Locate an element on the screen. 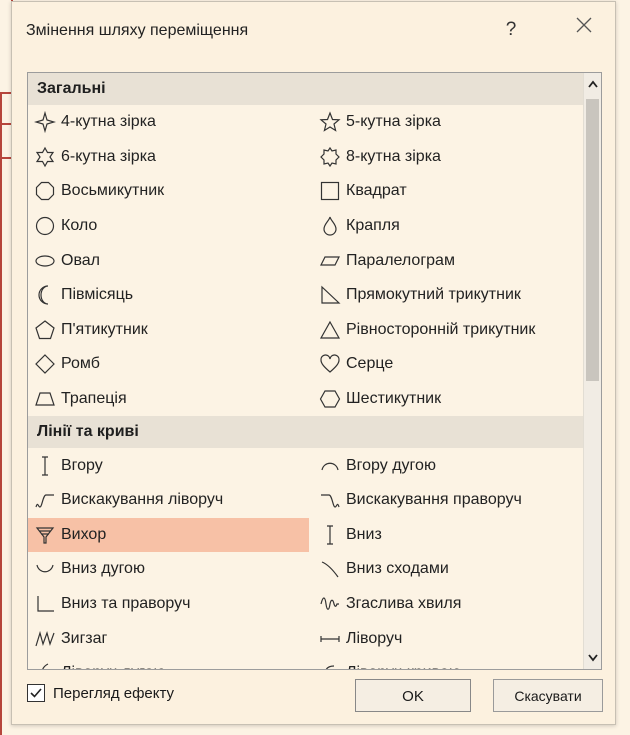 The width and height of the screenshot is (630, 735). checkbox-box is located at coordinates (36, 693).